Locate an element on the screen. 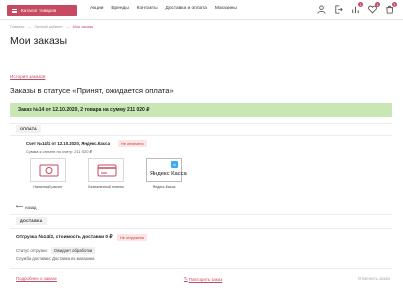 Image resolution: width=403 pixels, height=294 pixels. cancel-order-link: Отменить заказ is located at coordinates (374, 278).